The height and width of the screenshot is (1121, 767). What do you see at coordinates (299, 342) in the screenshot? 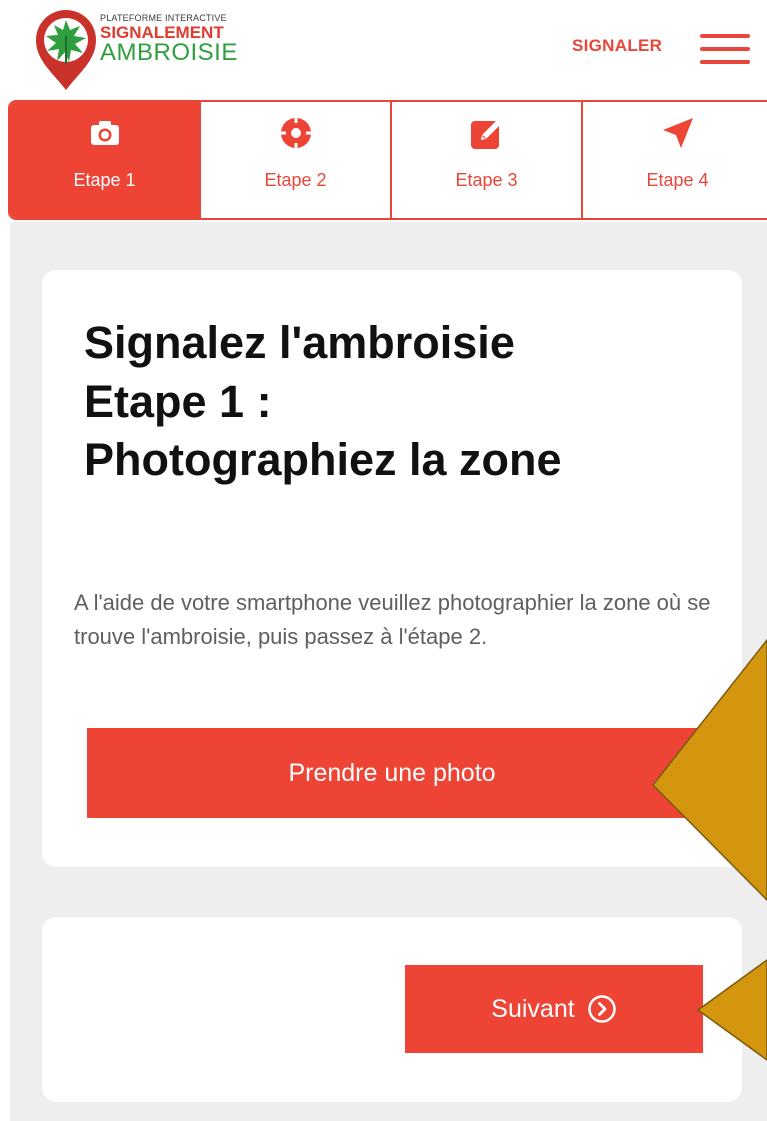
I see `title-line-1: Signalez l'ambroisie` at bounding box center [299, 342].